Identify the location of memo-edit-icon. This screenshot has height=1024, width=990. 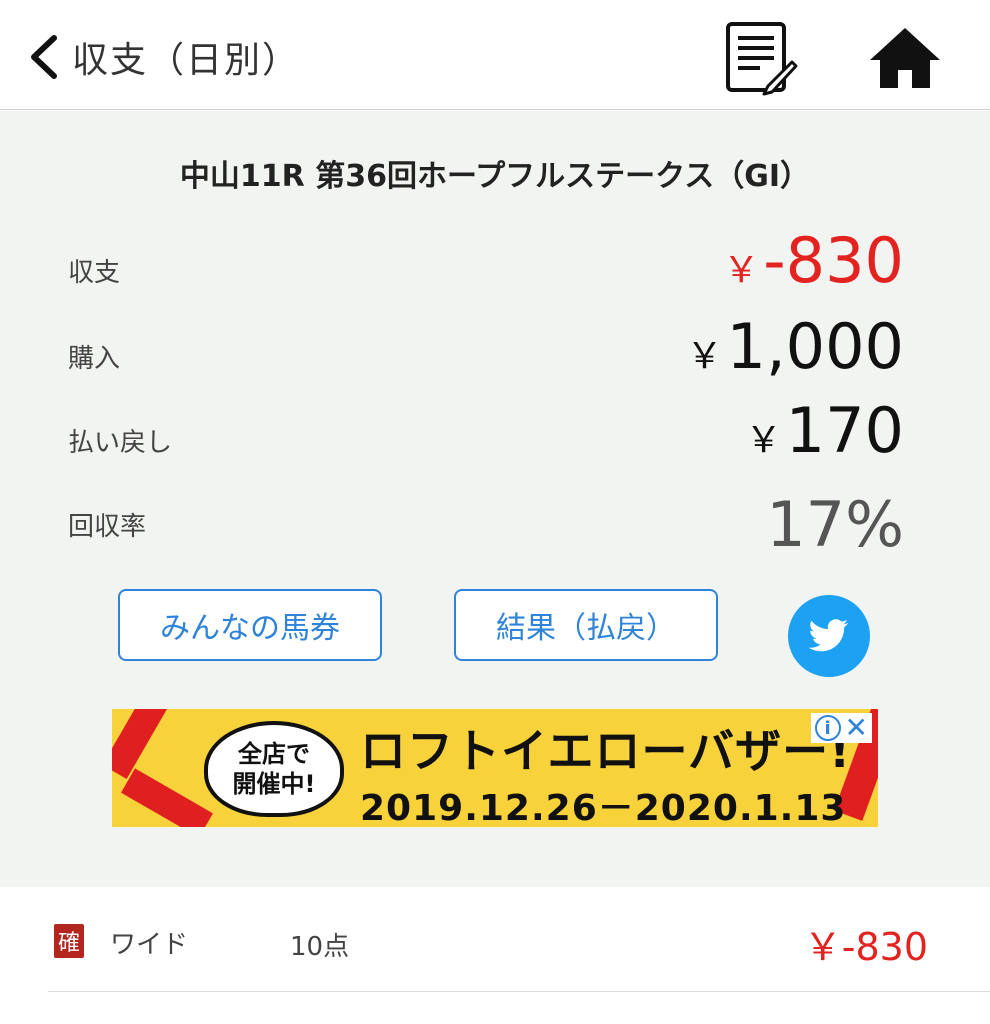
(762, 59).